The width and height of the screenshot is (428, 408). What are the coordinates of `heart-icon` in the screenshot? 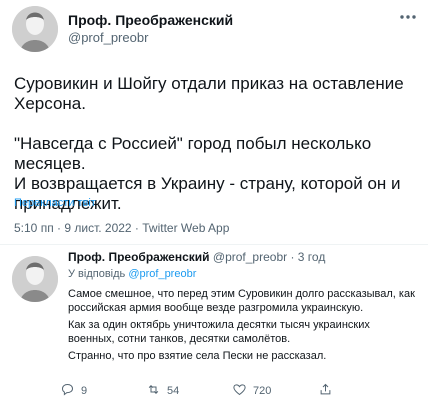 It's located at (239, 391).